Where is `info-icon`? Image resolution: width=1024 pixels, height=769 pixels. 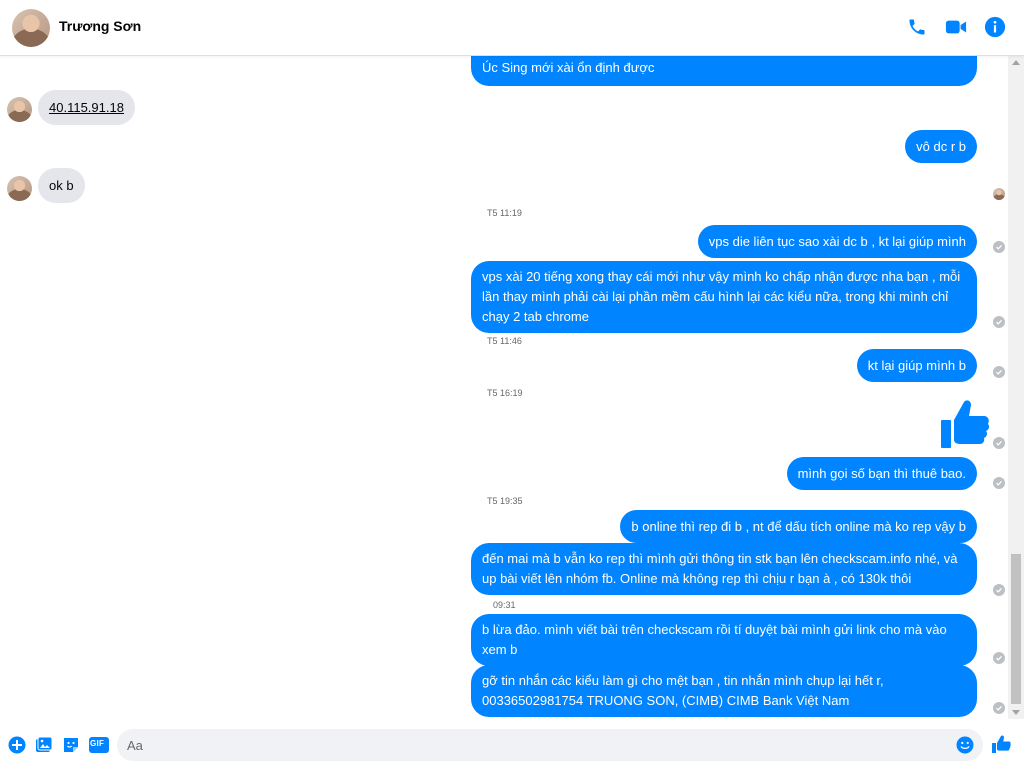
info-icon is located at coordinates (995, 27).